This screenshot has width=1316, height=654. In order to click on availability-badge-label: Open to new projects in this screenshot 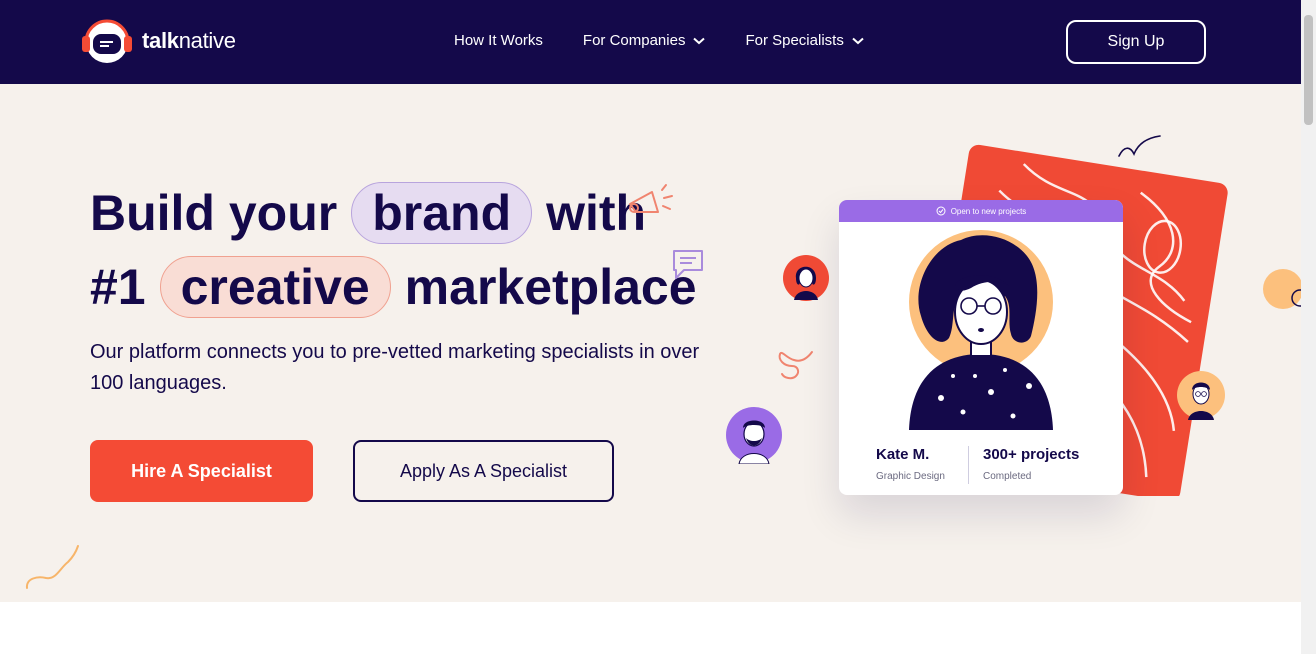, I will do `click(988, 211)`.